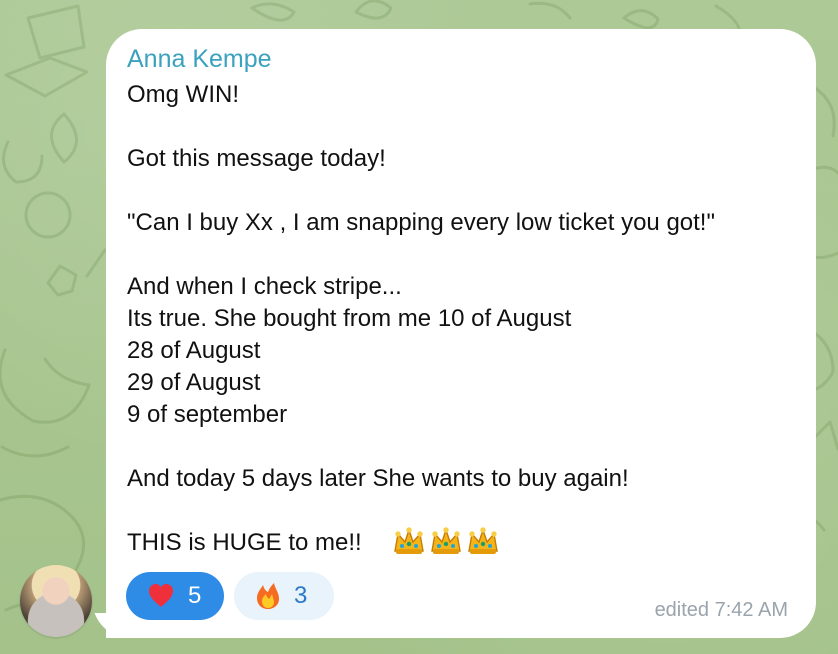  I want to click on sender-name: Anna Kempe, so click(199, 59).